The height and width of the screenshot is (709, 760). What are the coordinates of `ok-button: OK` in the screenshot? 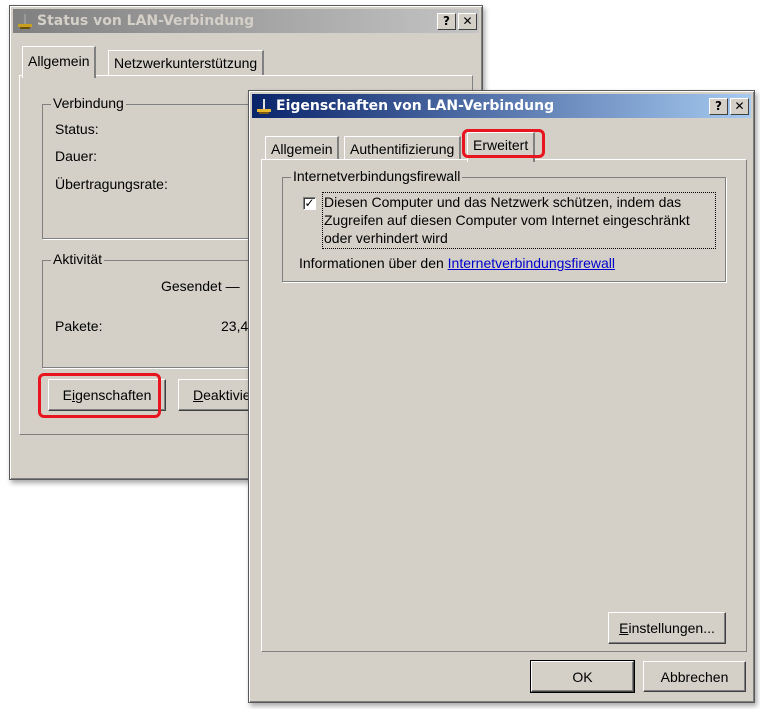 It's located at (582, 676).